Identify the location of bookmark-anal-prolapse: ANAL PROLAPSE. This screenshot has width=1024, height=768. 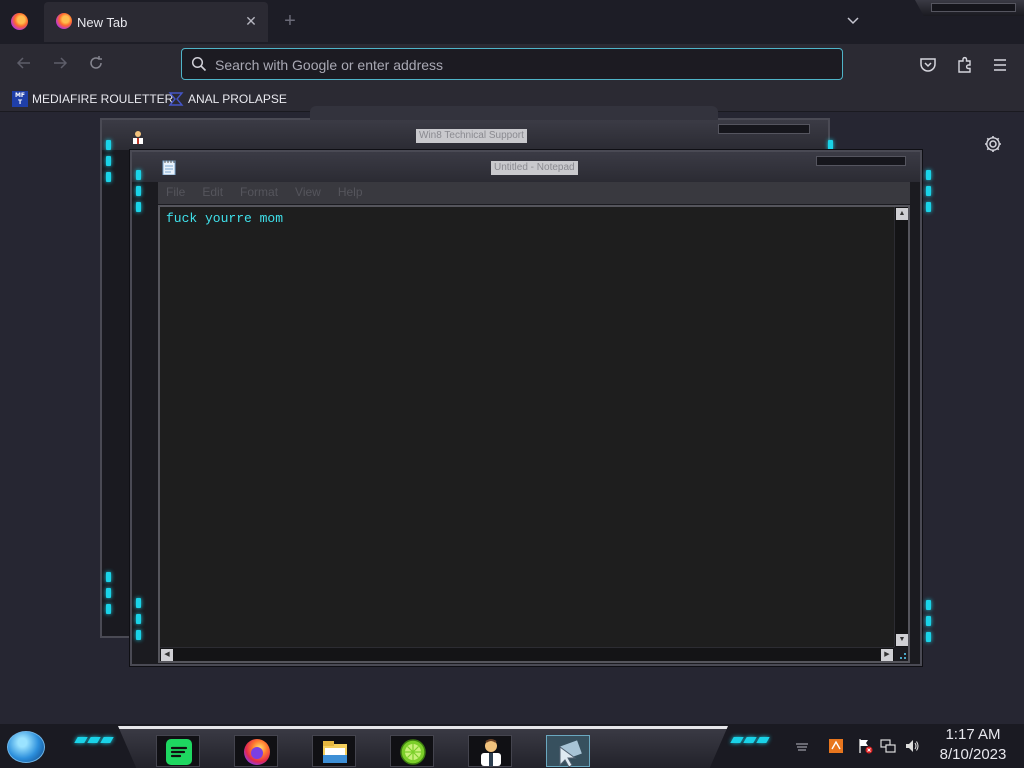
(227, 99).